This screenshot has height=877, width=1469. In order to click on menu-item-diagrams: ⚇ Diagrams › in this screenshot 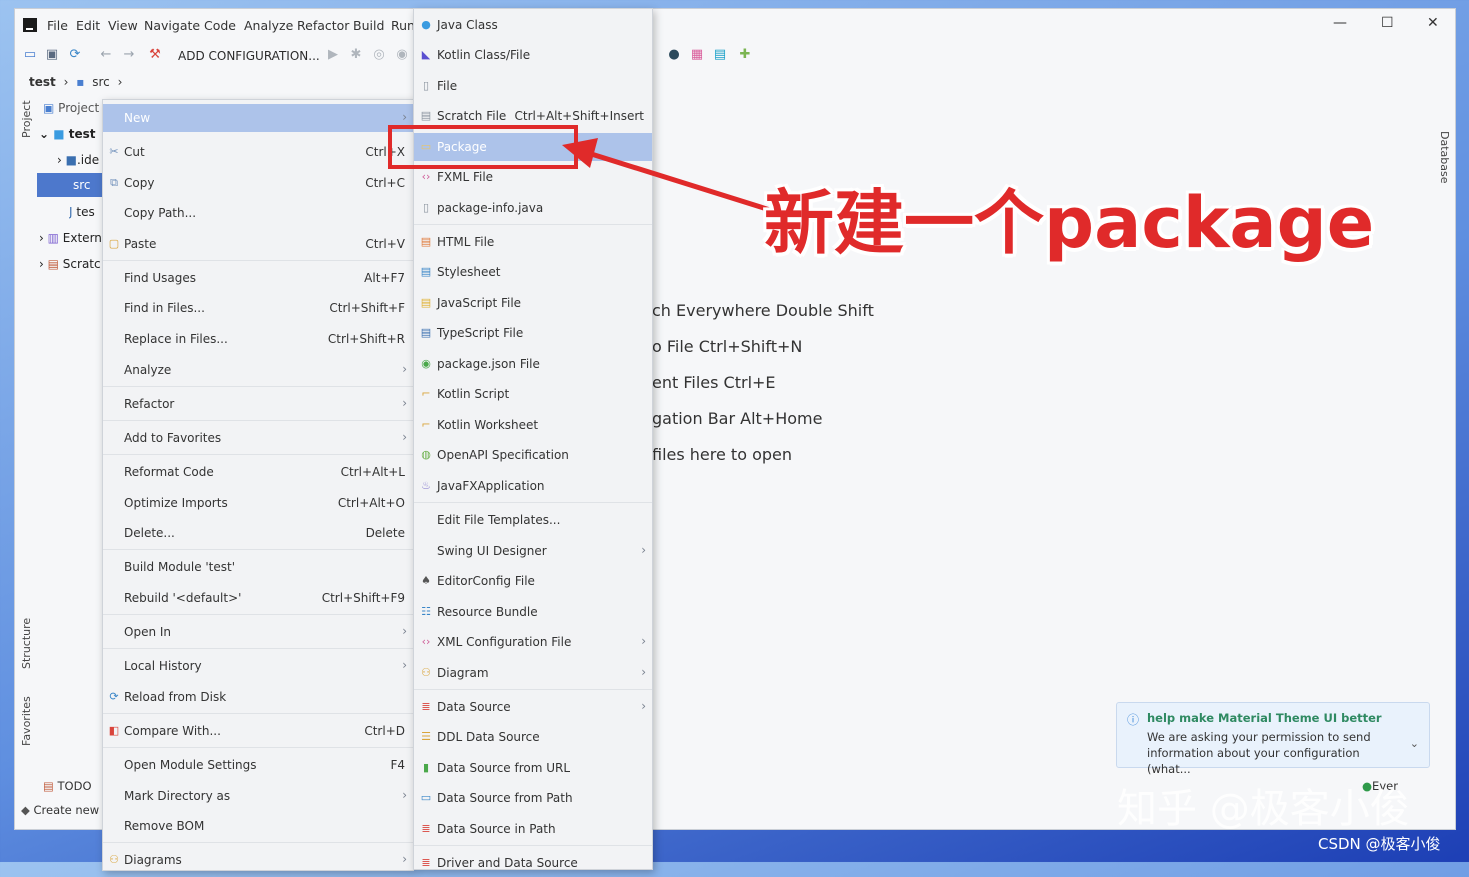, I will do `click(258, 860)`.